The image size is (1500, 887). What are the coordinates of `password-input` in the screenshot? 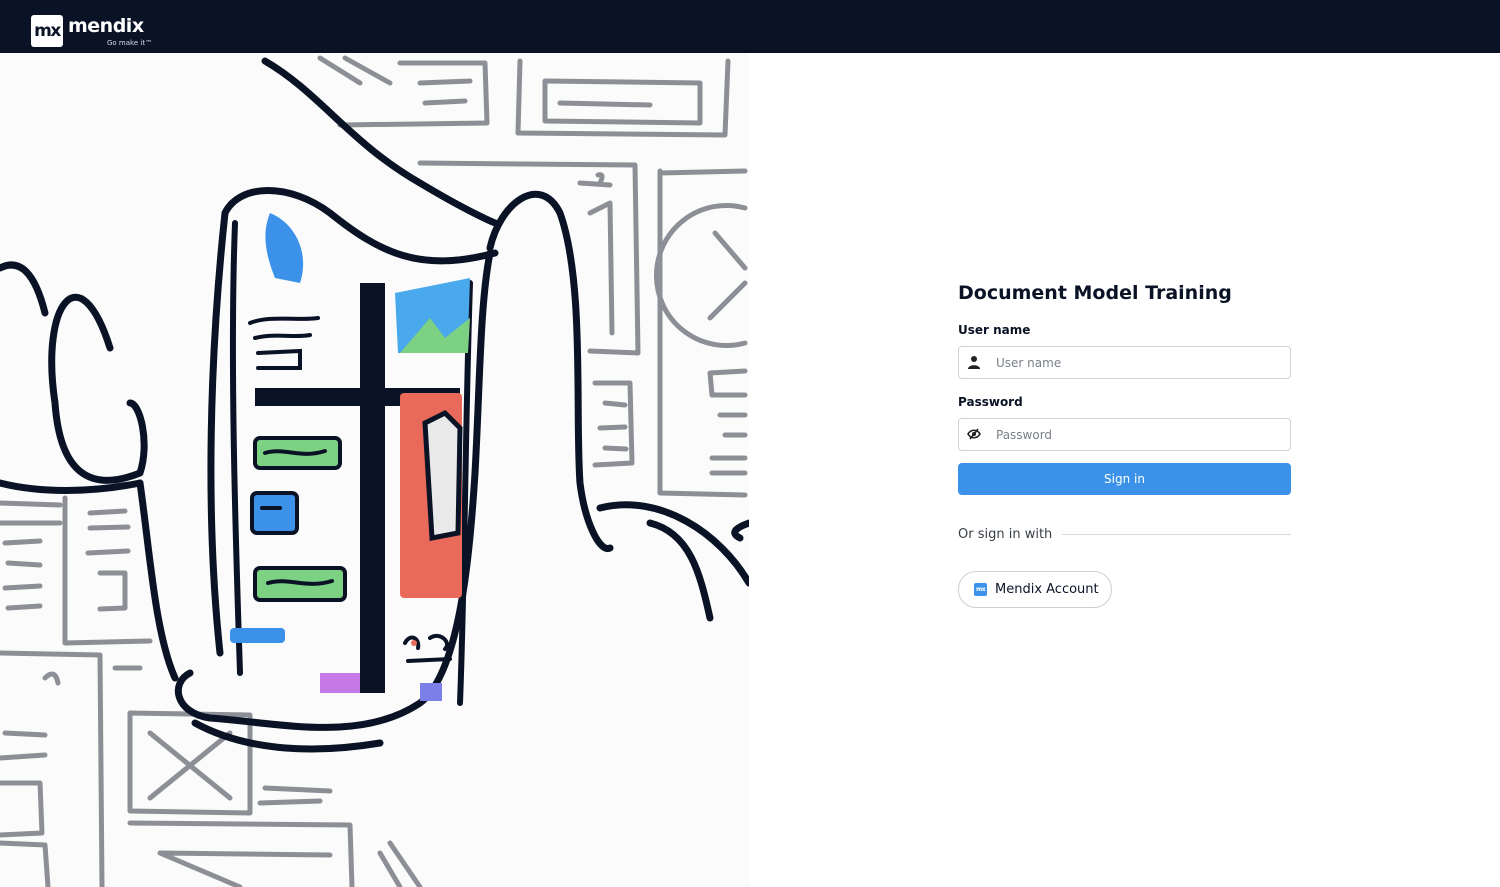 It's located at (1138, 434).